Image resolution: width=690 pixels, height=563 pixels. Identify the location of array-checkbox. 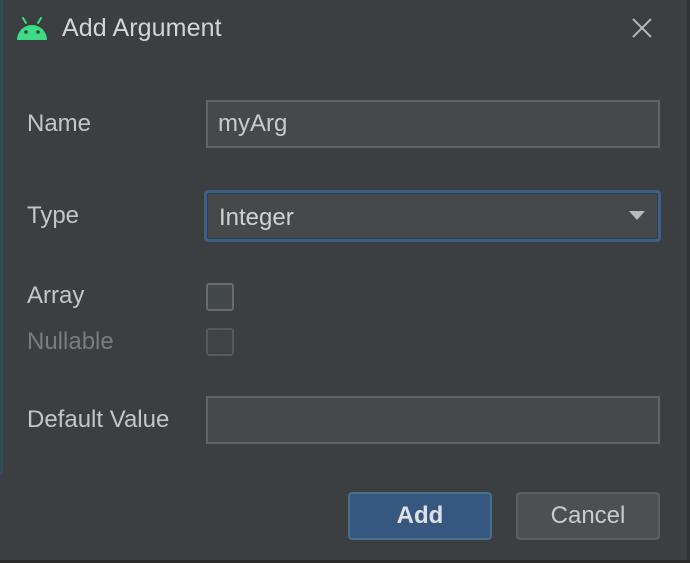
(220, 297).